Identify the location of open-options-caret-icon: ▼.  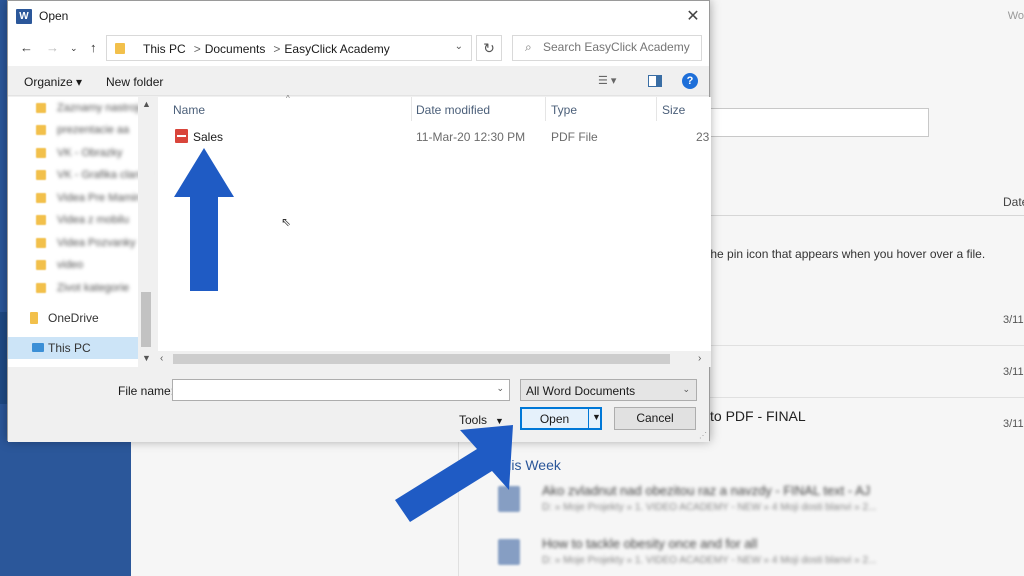
(596, 417).